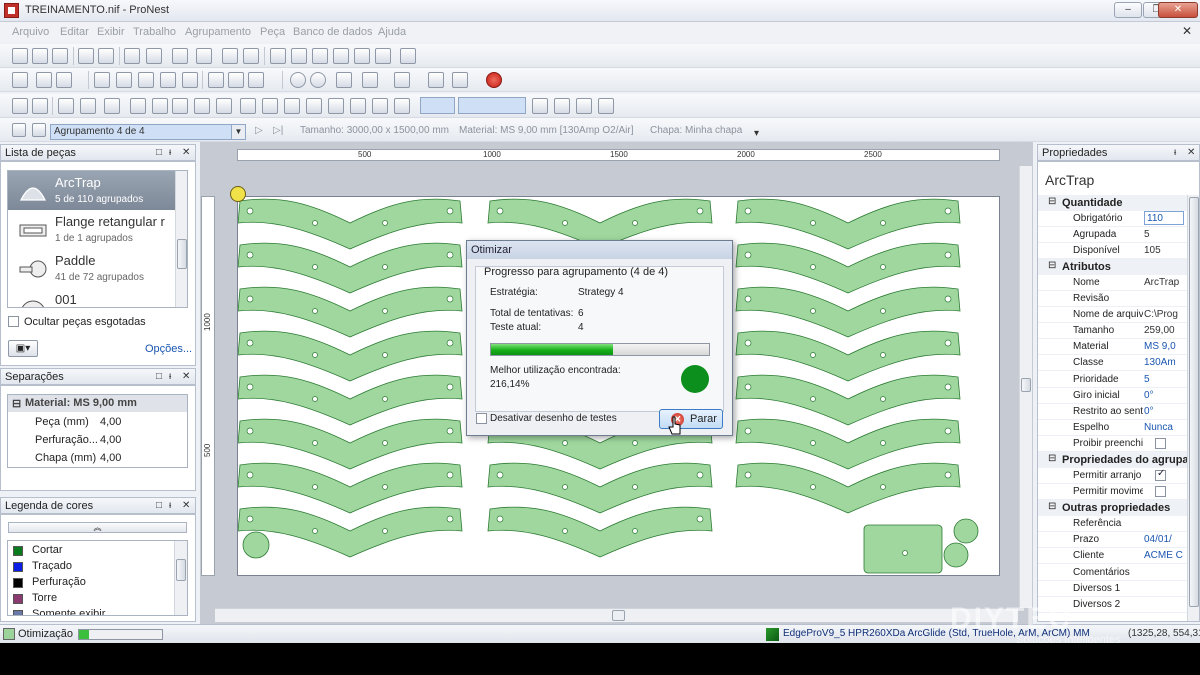 Image resolution: width=1200 pixels, height=675 pixels. Describe the element at coordinates (92, 229) in the screenshot. I see `list-item: Flange retangular r 1 de 1 agrupados` at that location.